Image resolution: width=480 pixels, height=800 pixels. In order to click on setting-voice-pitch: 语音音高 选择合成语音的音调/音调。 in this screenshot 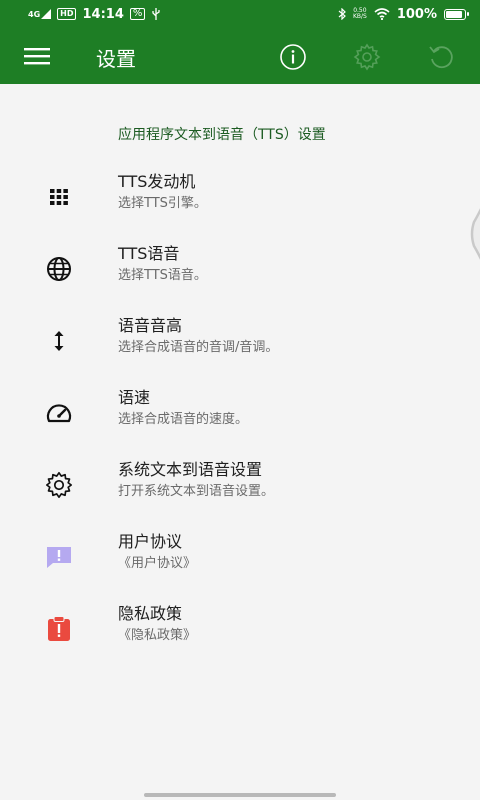, I will do `click(240, 342)`.